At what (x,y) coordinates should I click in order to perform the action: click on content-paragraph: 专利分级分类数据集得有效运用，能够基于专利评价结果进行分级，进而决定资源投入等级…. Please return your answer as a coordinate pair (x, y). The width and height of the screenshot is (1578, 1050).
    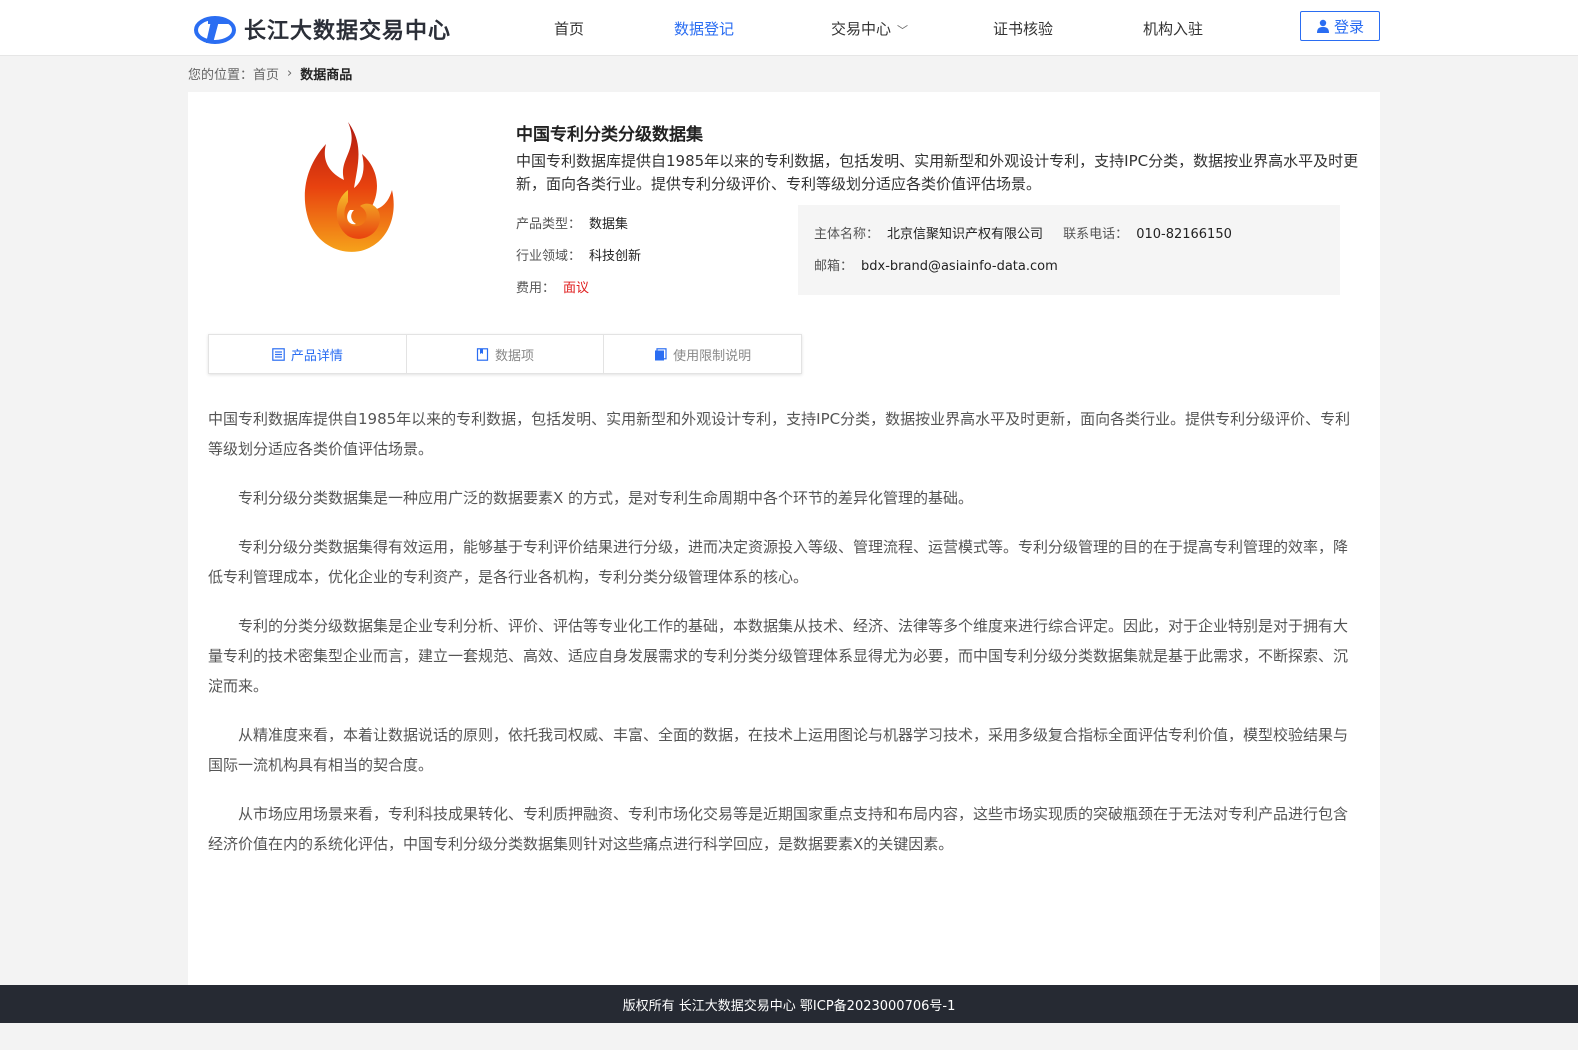
    Looking at the image, I should click on (778, 562).